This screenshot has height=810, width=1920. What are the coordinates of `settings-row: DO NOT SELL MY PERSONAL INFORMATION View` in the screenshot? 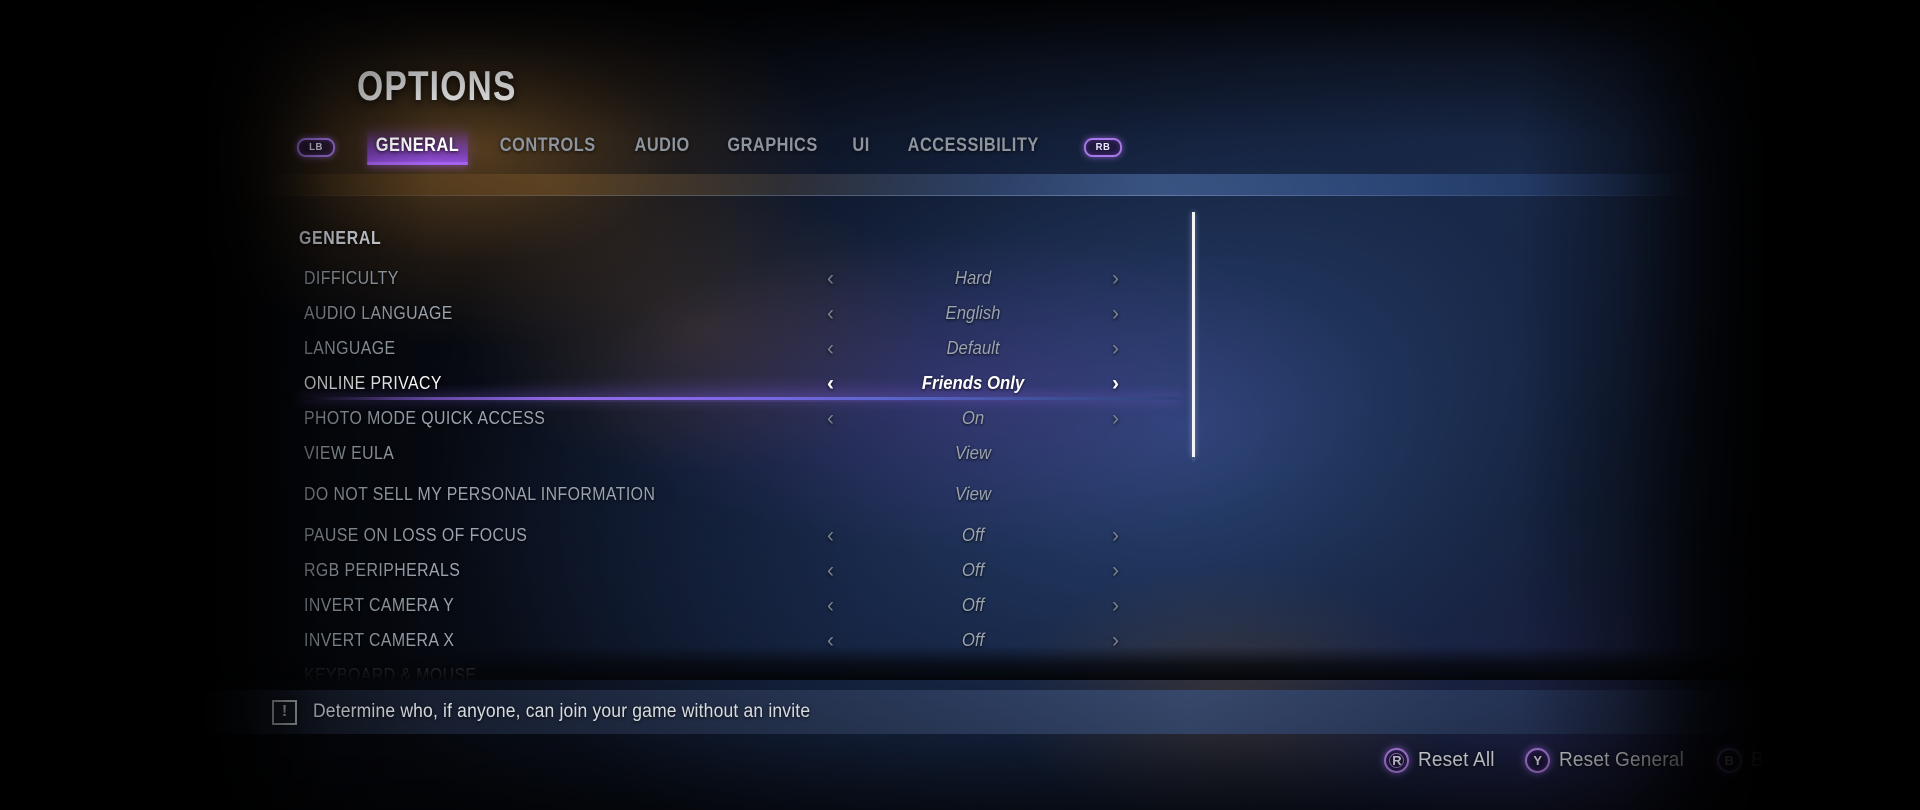 It's located at (960, 494).